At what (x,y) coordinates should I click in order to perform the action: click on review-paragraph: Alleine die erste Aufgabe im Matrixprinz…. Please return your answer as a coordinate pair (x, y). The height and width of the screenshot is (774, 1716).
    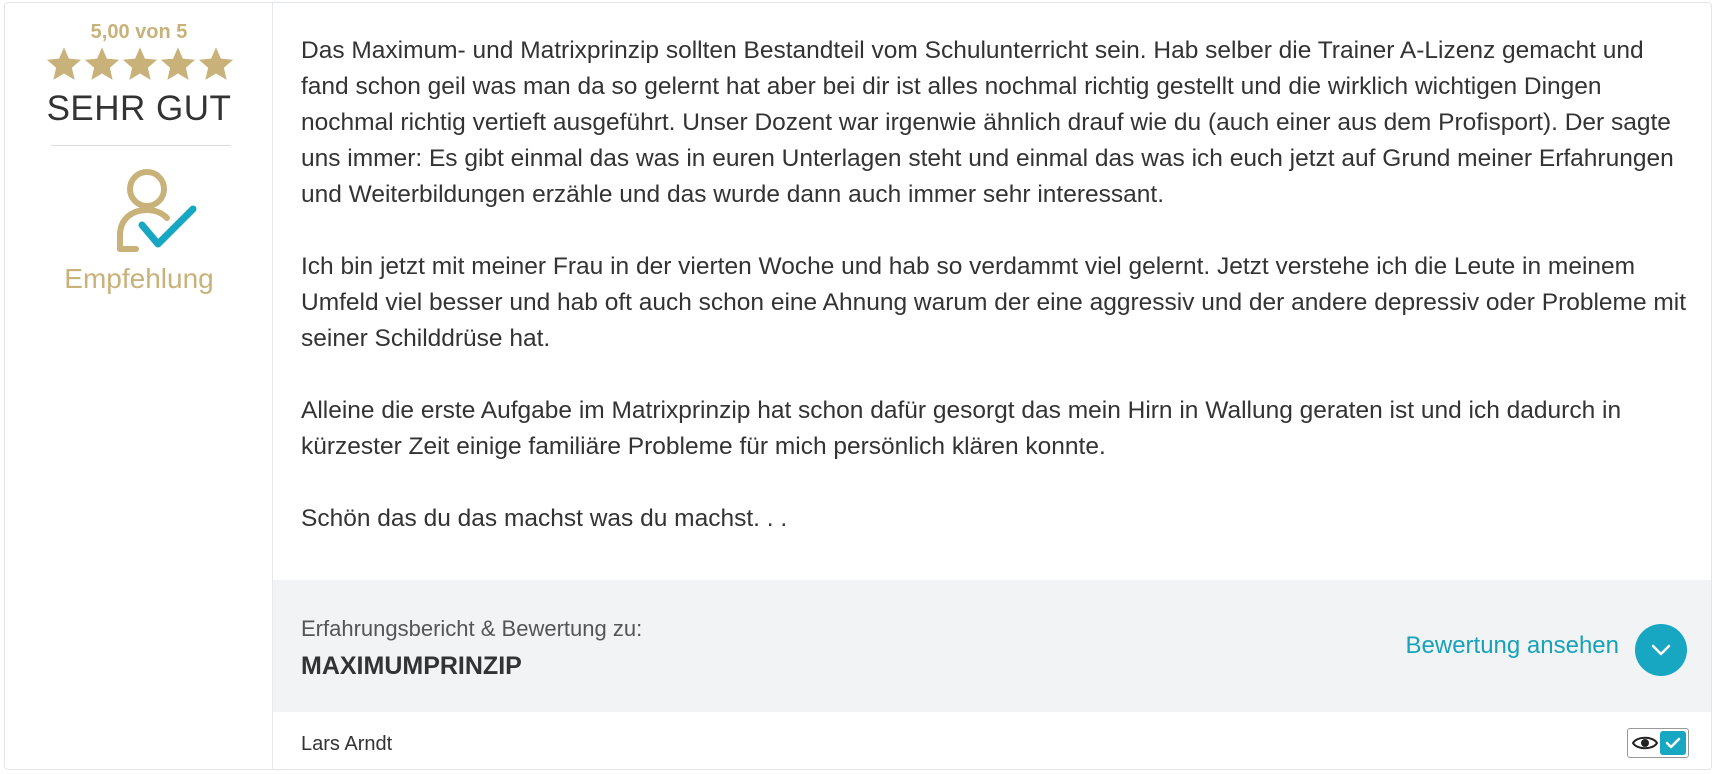
    Looking at the image, I should click on (961, 428).